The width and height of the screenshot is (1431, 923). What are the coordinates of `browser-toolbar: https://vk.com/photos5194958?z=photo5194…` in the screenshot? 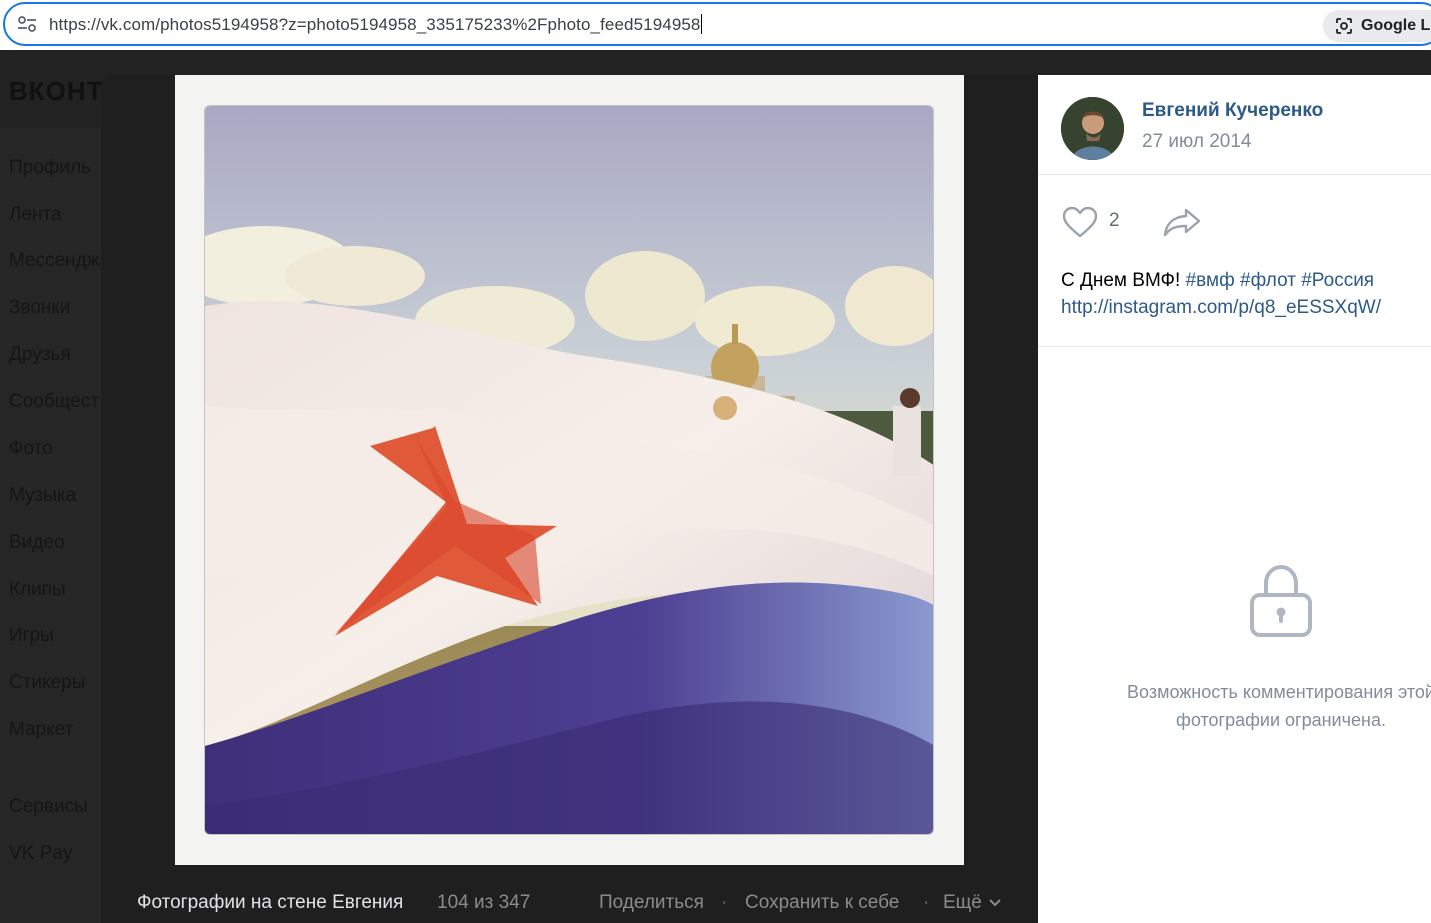 It's located at (715, 25).